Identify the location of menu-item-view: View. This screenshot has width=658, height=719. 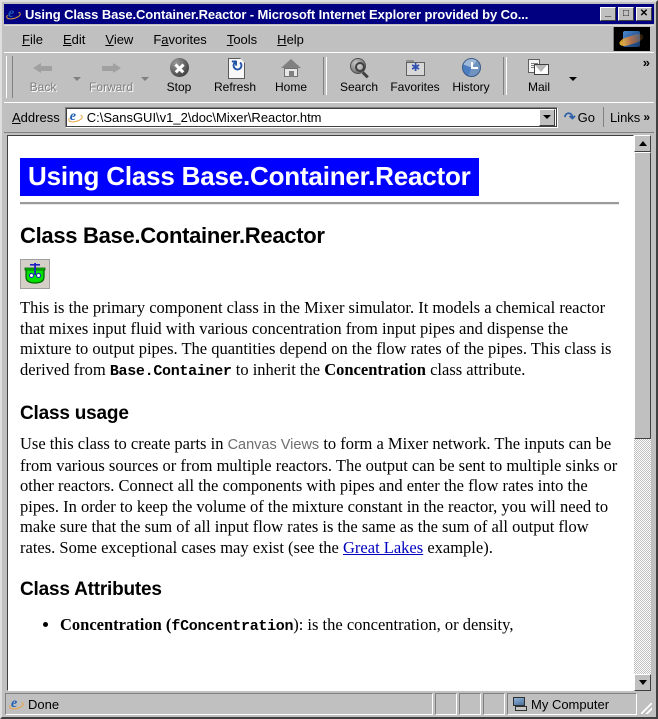
(119, 39).